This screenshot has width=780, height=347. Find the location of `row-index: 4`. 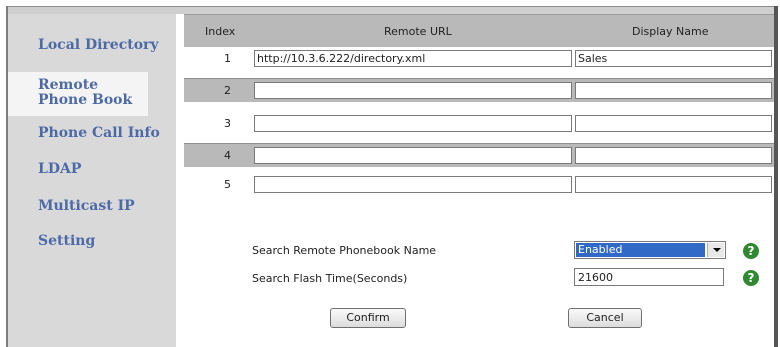

row-index: 4 is located at coordinates (227, 155).